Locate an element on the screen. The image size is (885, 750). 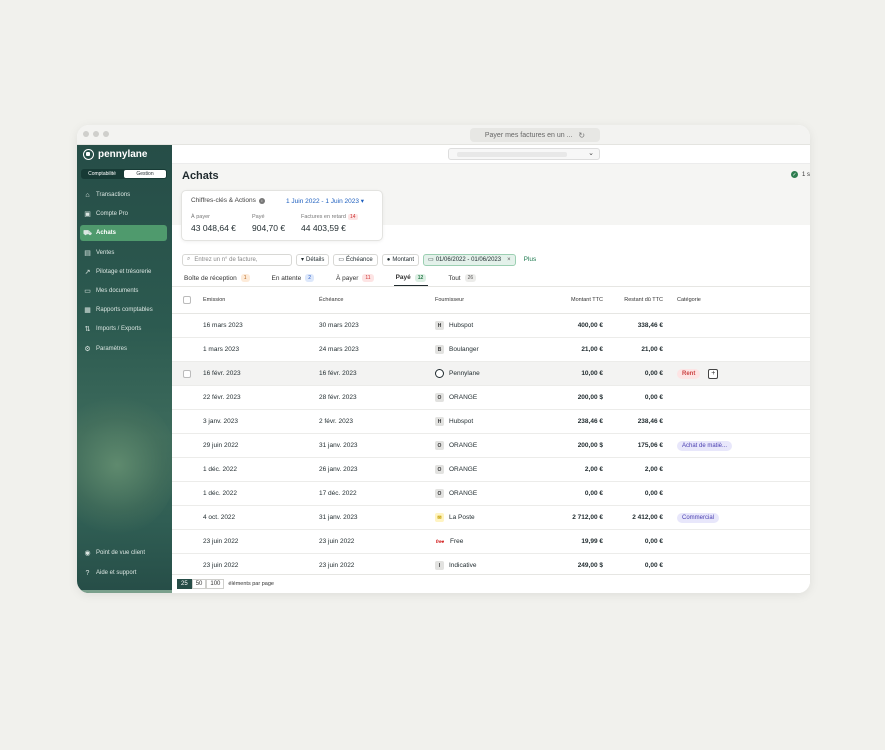
segment-comptabilite: Comptabilité is located at coordinates (102, 174).